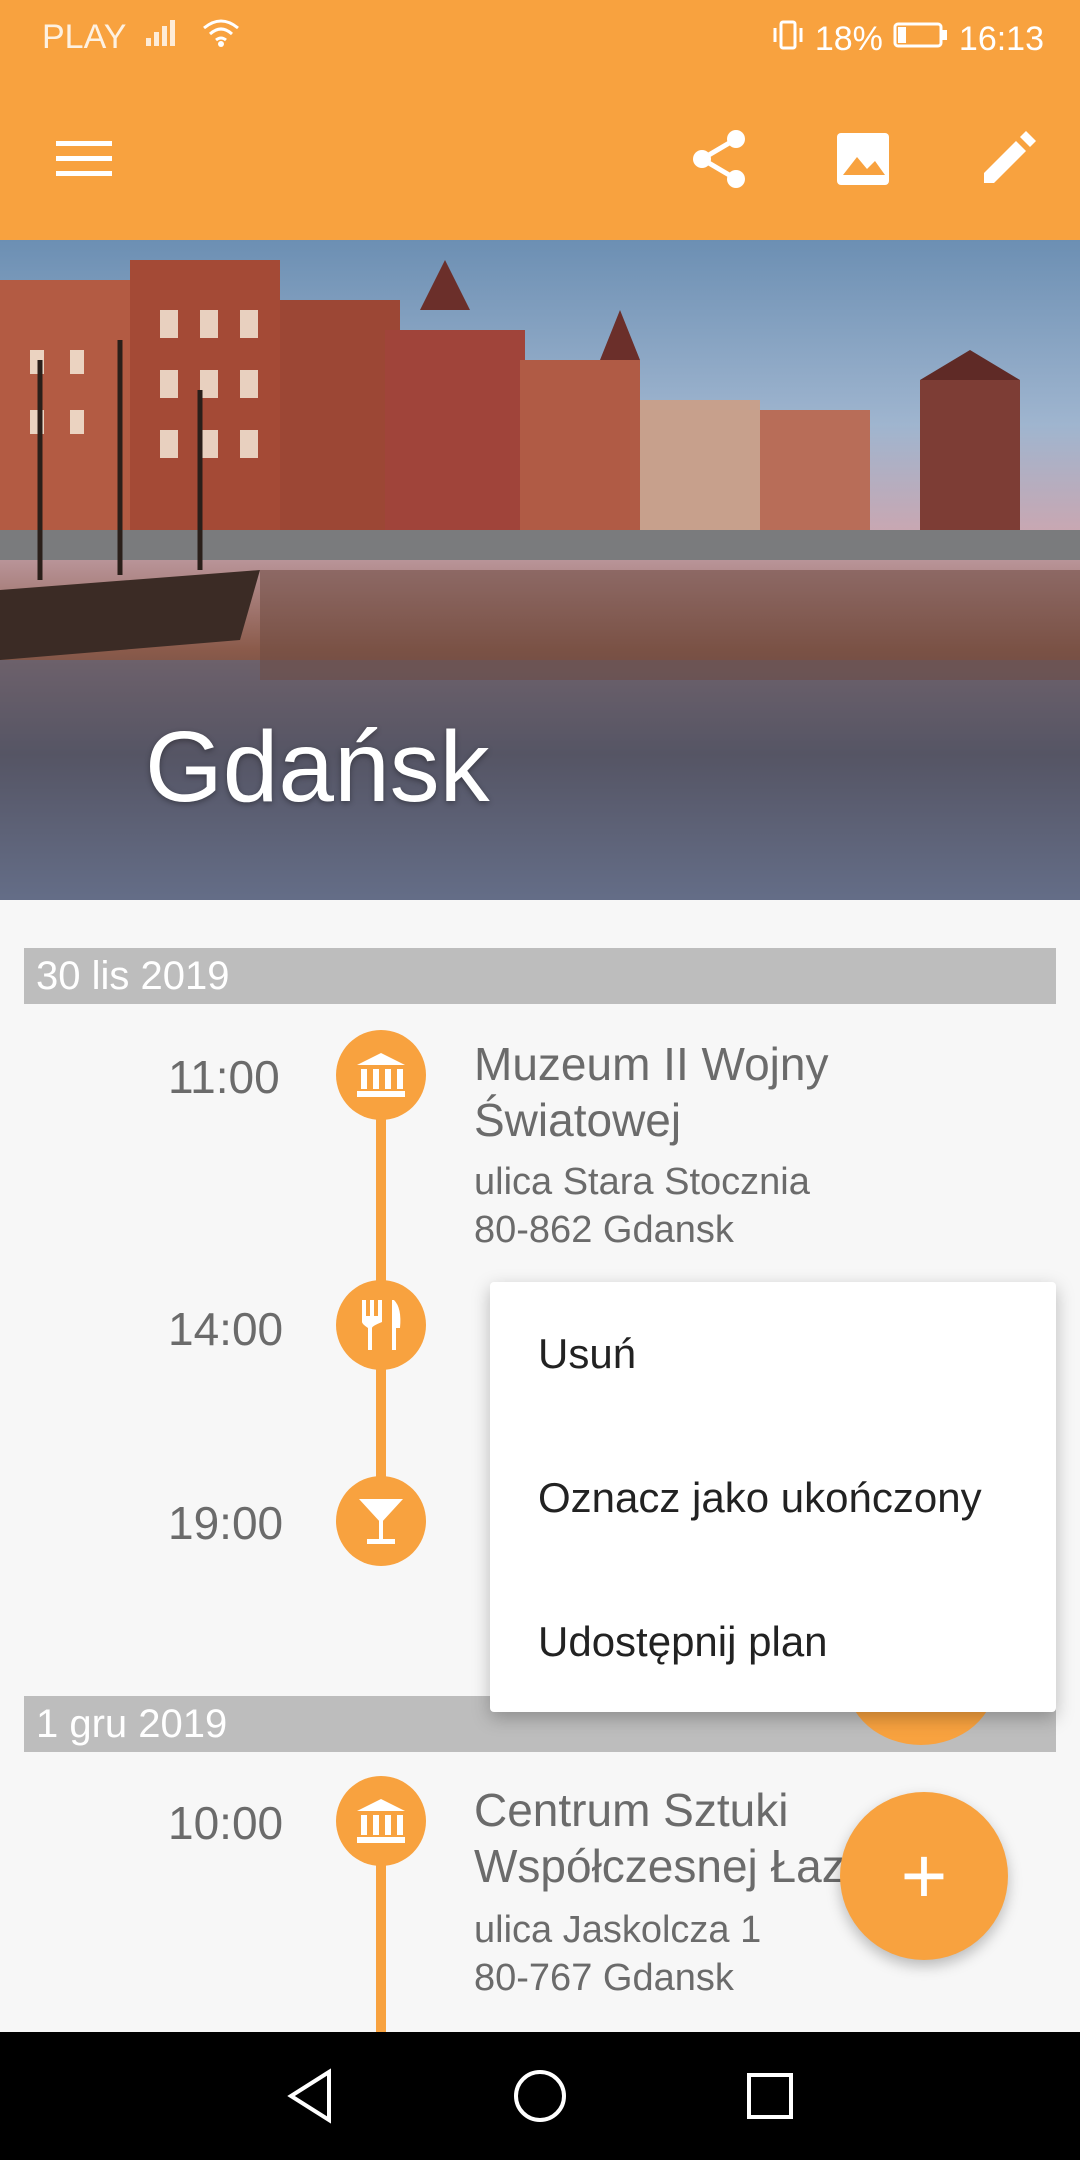  I want to click on address-line: ulica Jaskolcza 1, so click(618, 1930).